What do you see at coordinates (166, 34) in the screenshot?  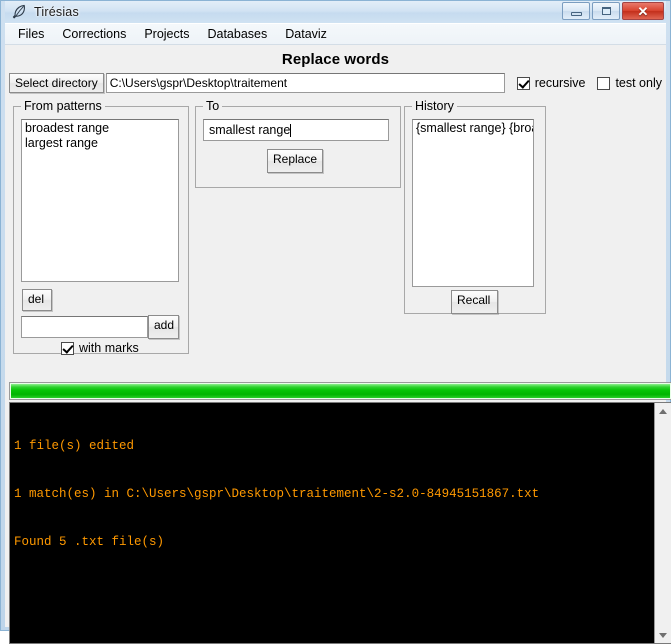 I see `menu-item-projects: Projects` at bounding box center [166, 34].